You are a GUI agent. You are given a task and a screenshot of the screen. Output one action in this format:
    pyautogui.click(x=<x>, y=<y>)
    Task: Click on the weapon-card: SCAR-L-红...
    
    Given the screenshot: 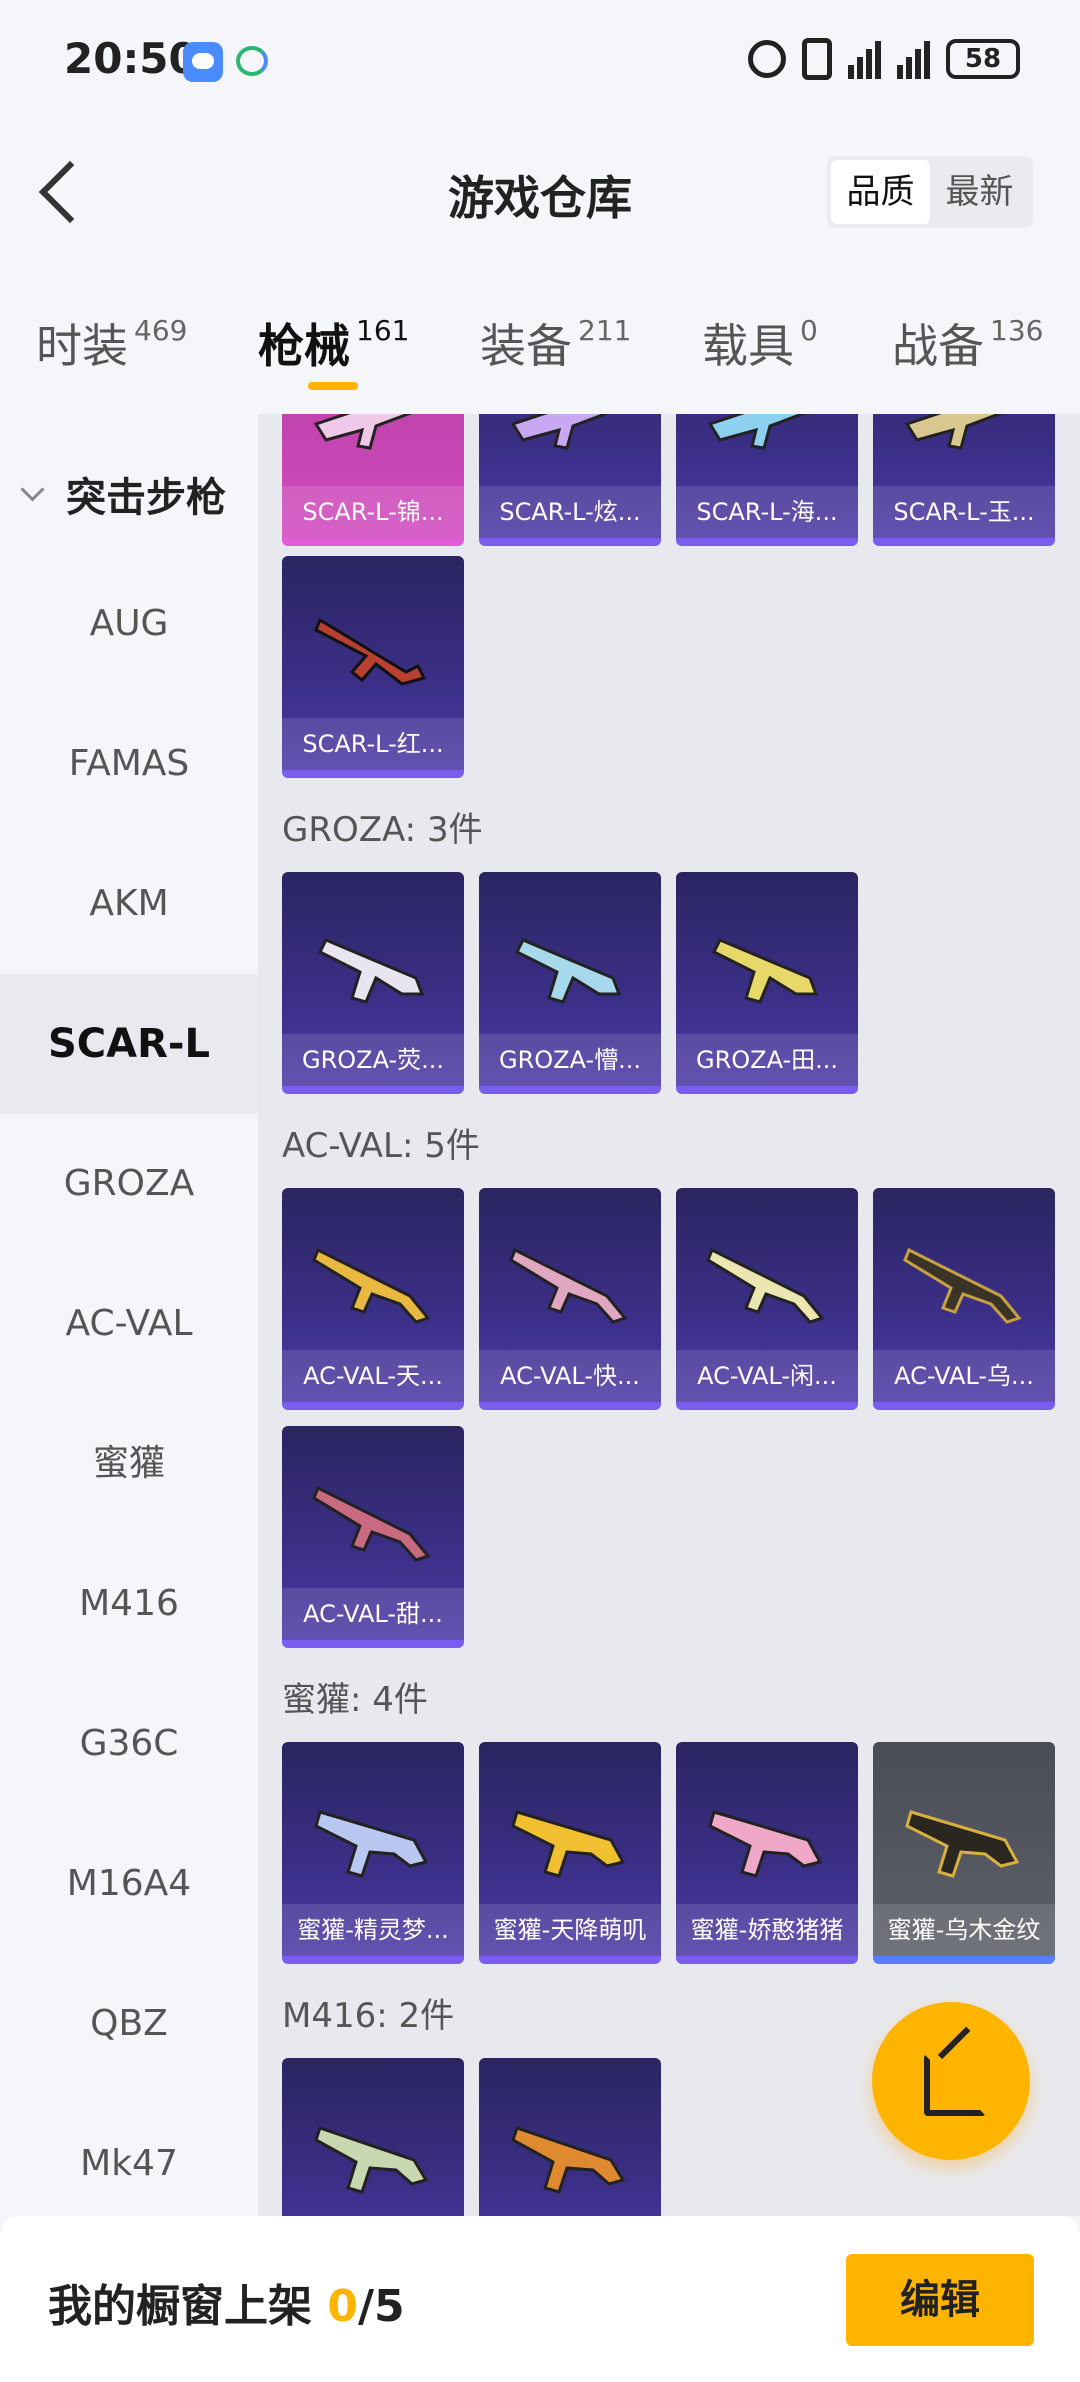 What is the action you would take?
    pyautogui.click(x=373, y=667)
    